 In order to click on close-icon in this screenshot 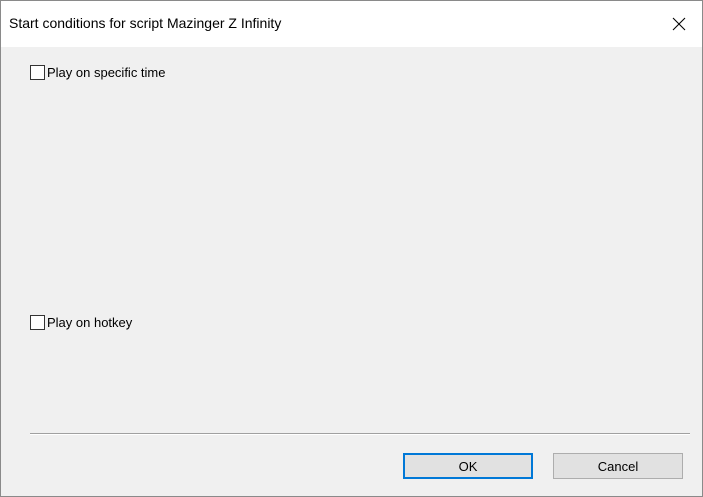, I will do `click(679, 24)`.